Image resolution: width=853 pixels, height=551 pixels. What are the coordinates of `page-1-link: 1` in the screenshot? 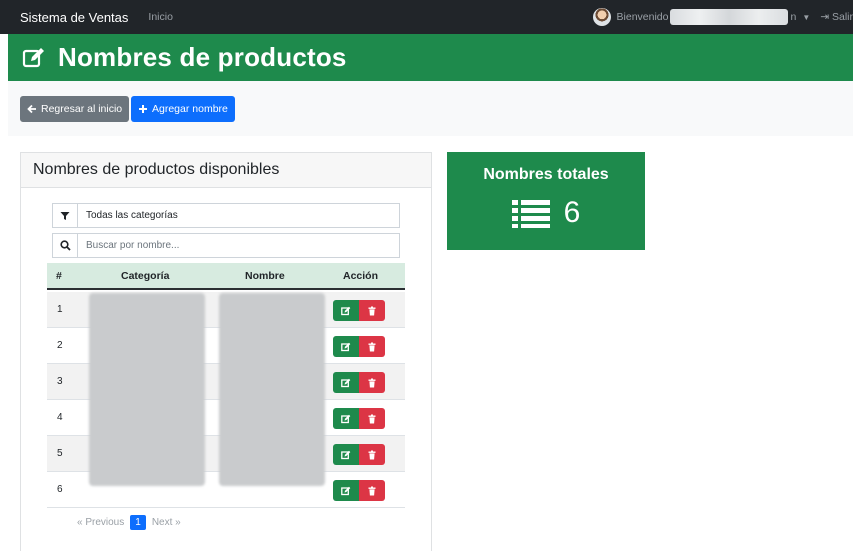 It's located at (138, 522).